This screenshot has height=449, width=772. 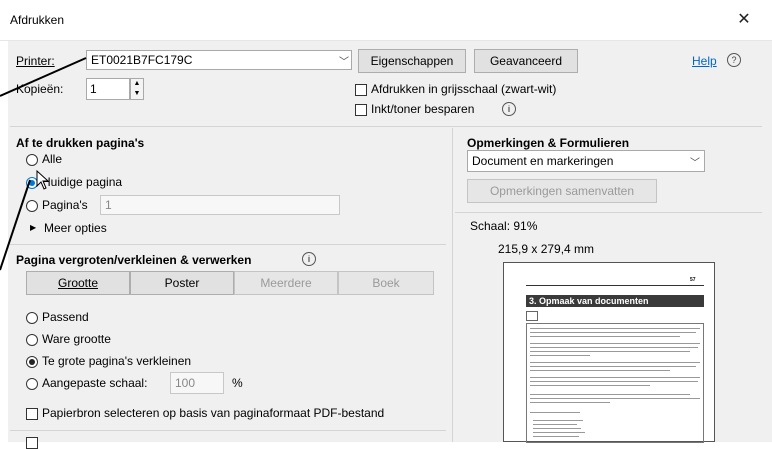 What do you see at coordinates (43, 164) in the screenshot?
I see `callout-lines` at bounding box center [43, 164].